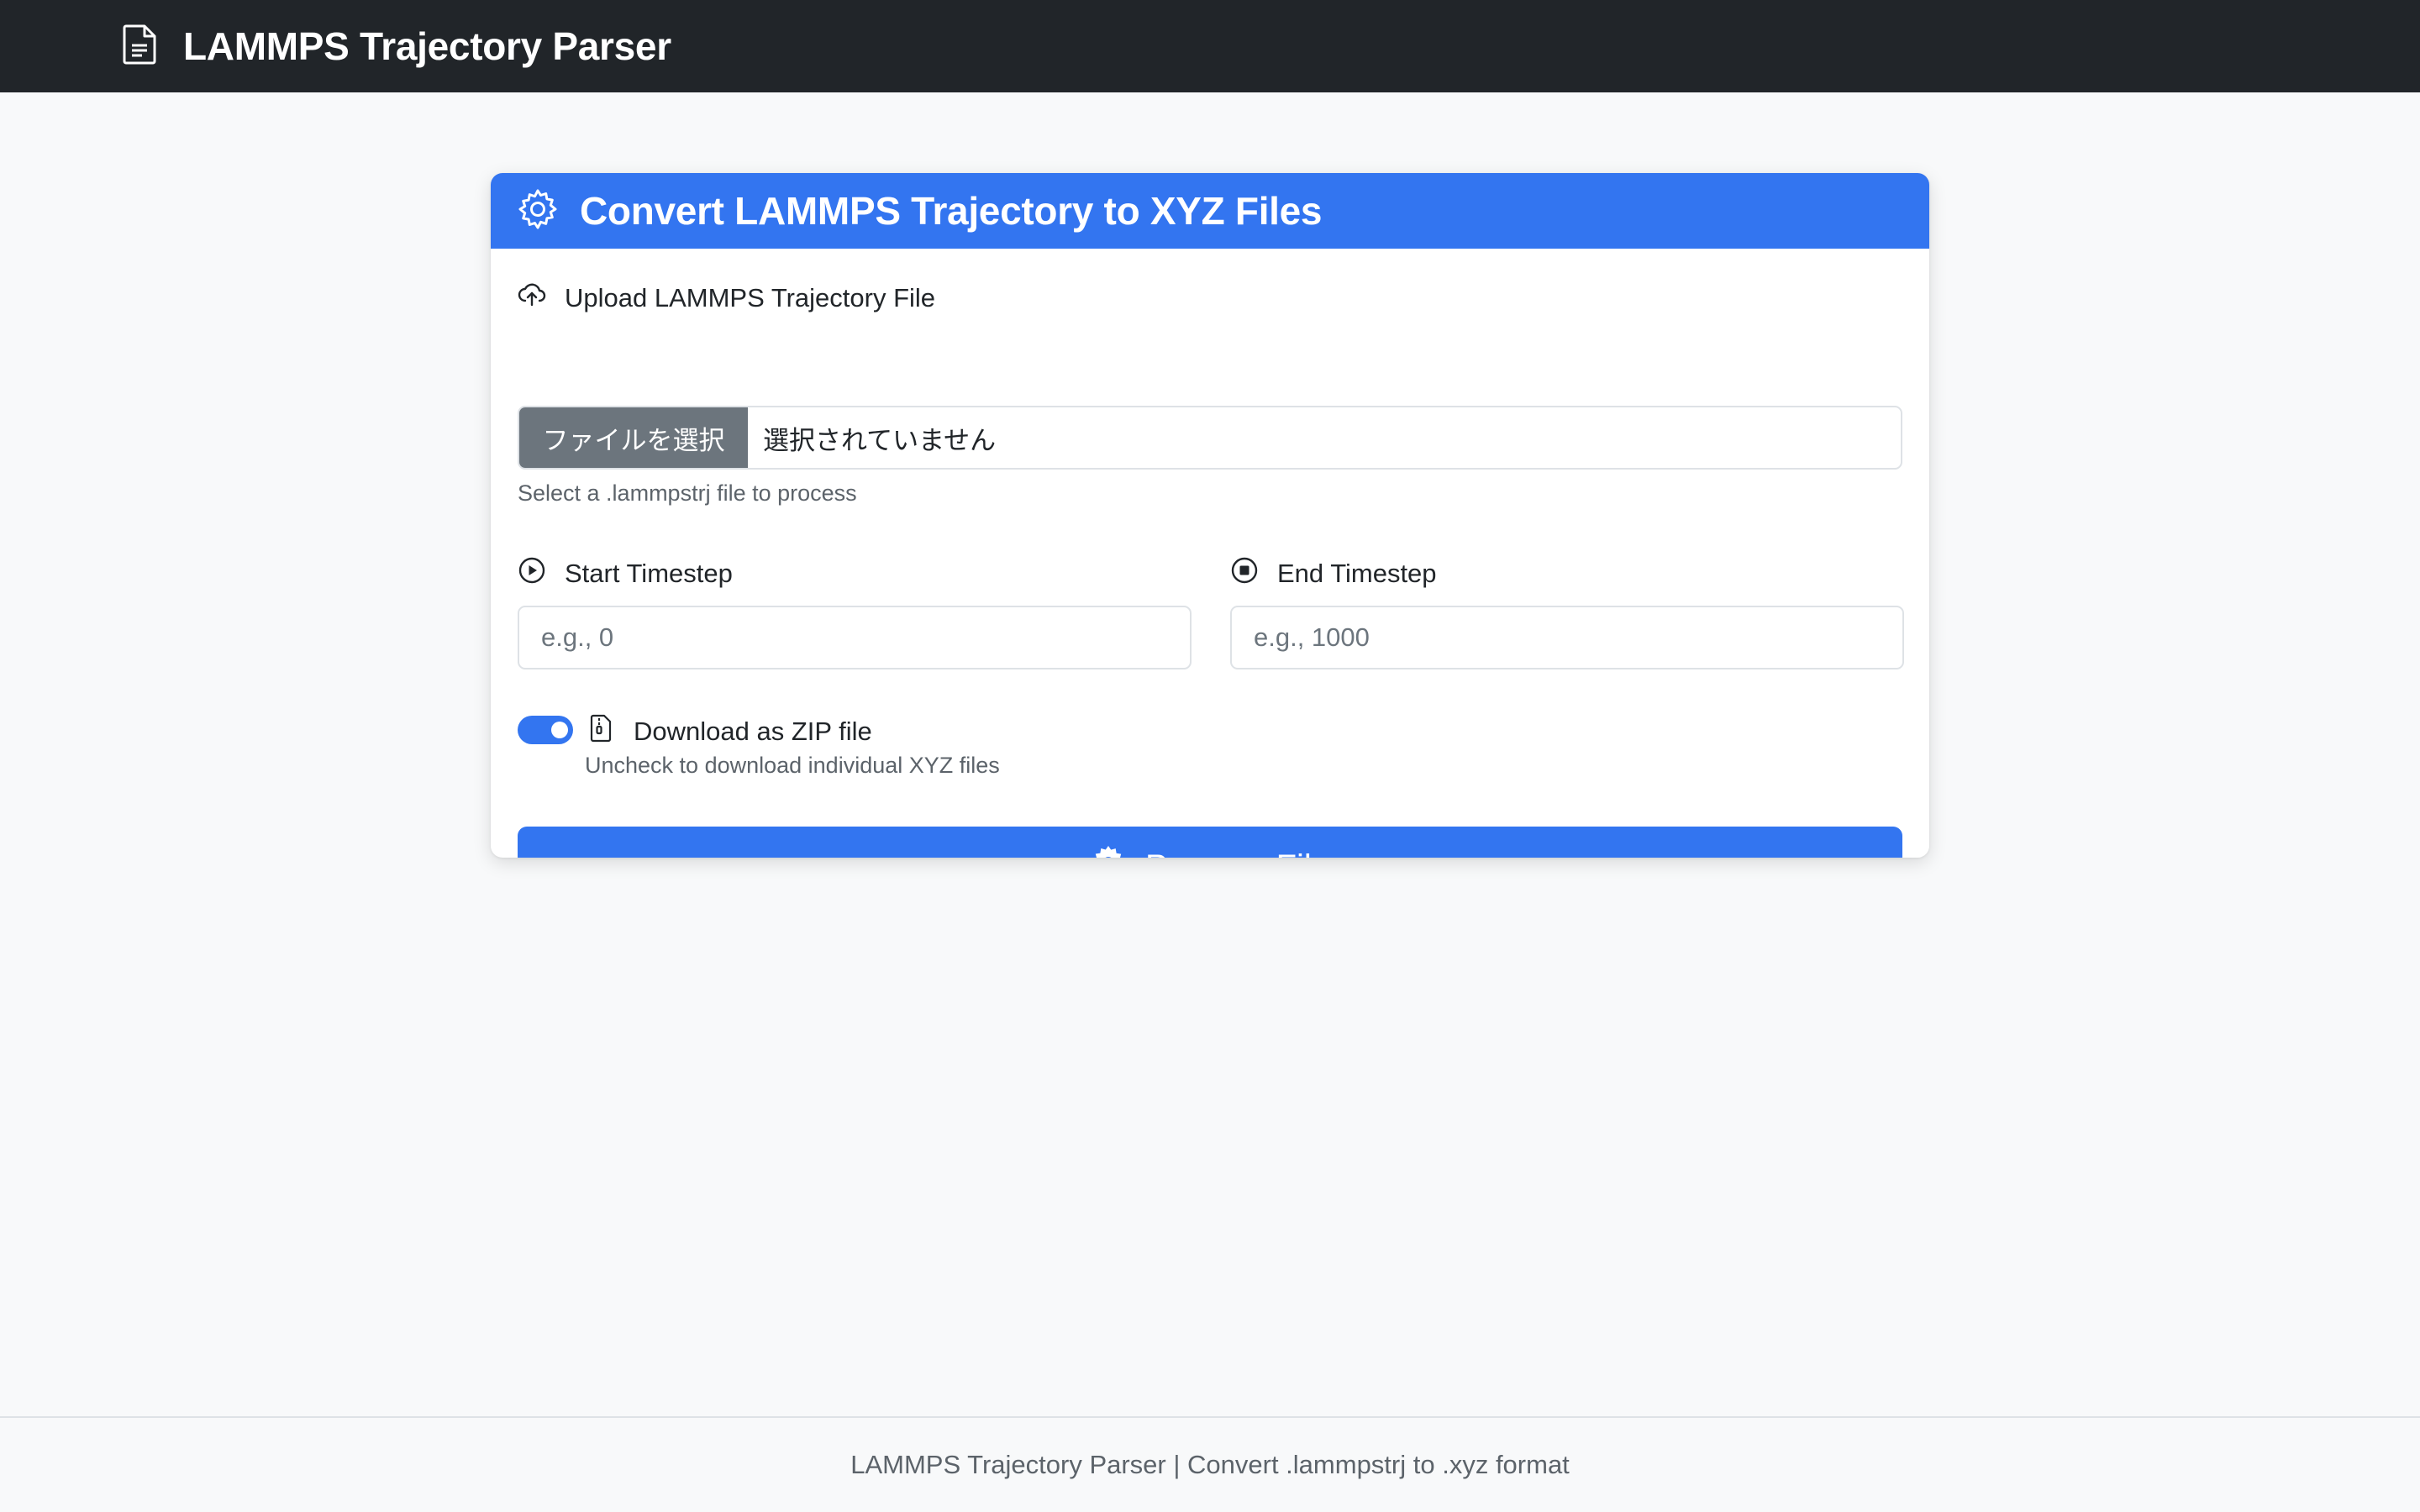 The image size is (2420, 1512). Describe the element at coordinates (1357, 573) in the screenshot. I see `end-timestep-label-text: End Timestep` at that location.